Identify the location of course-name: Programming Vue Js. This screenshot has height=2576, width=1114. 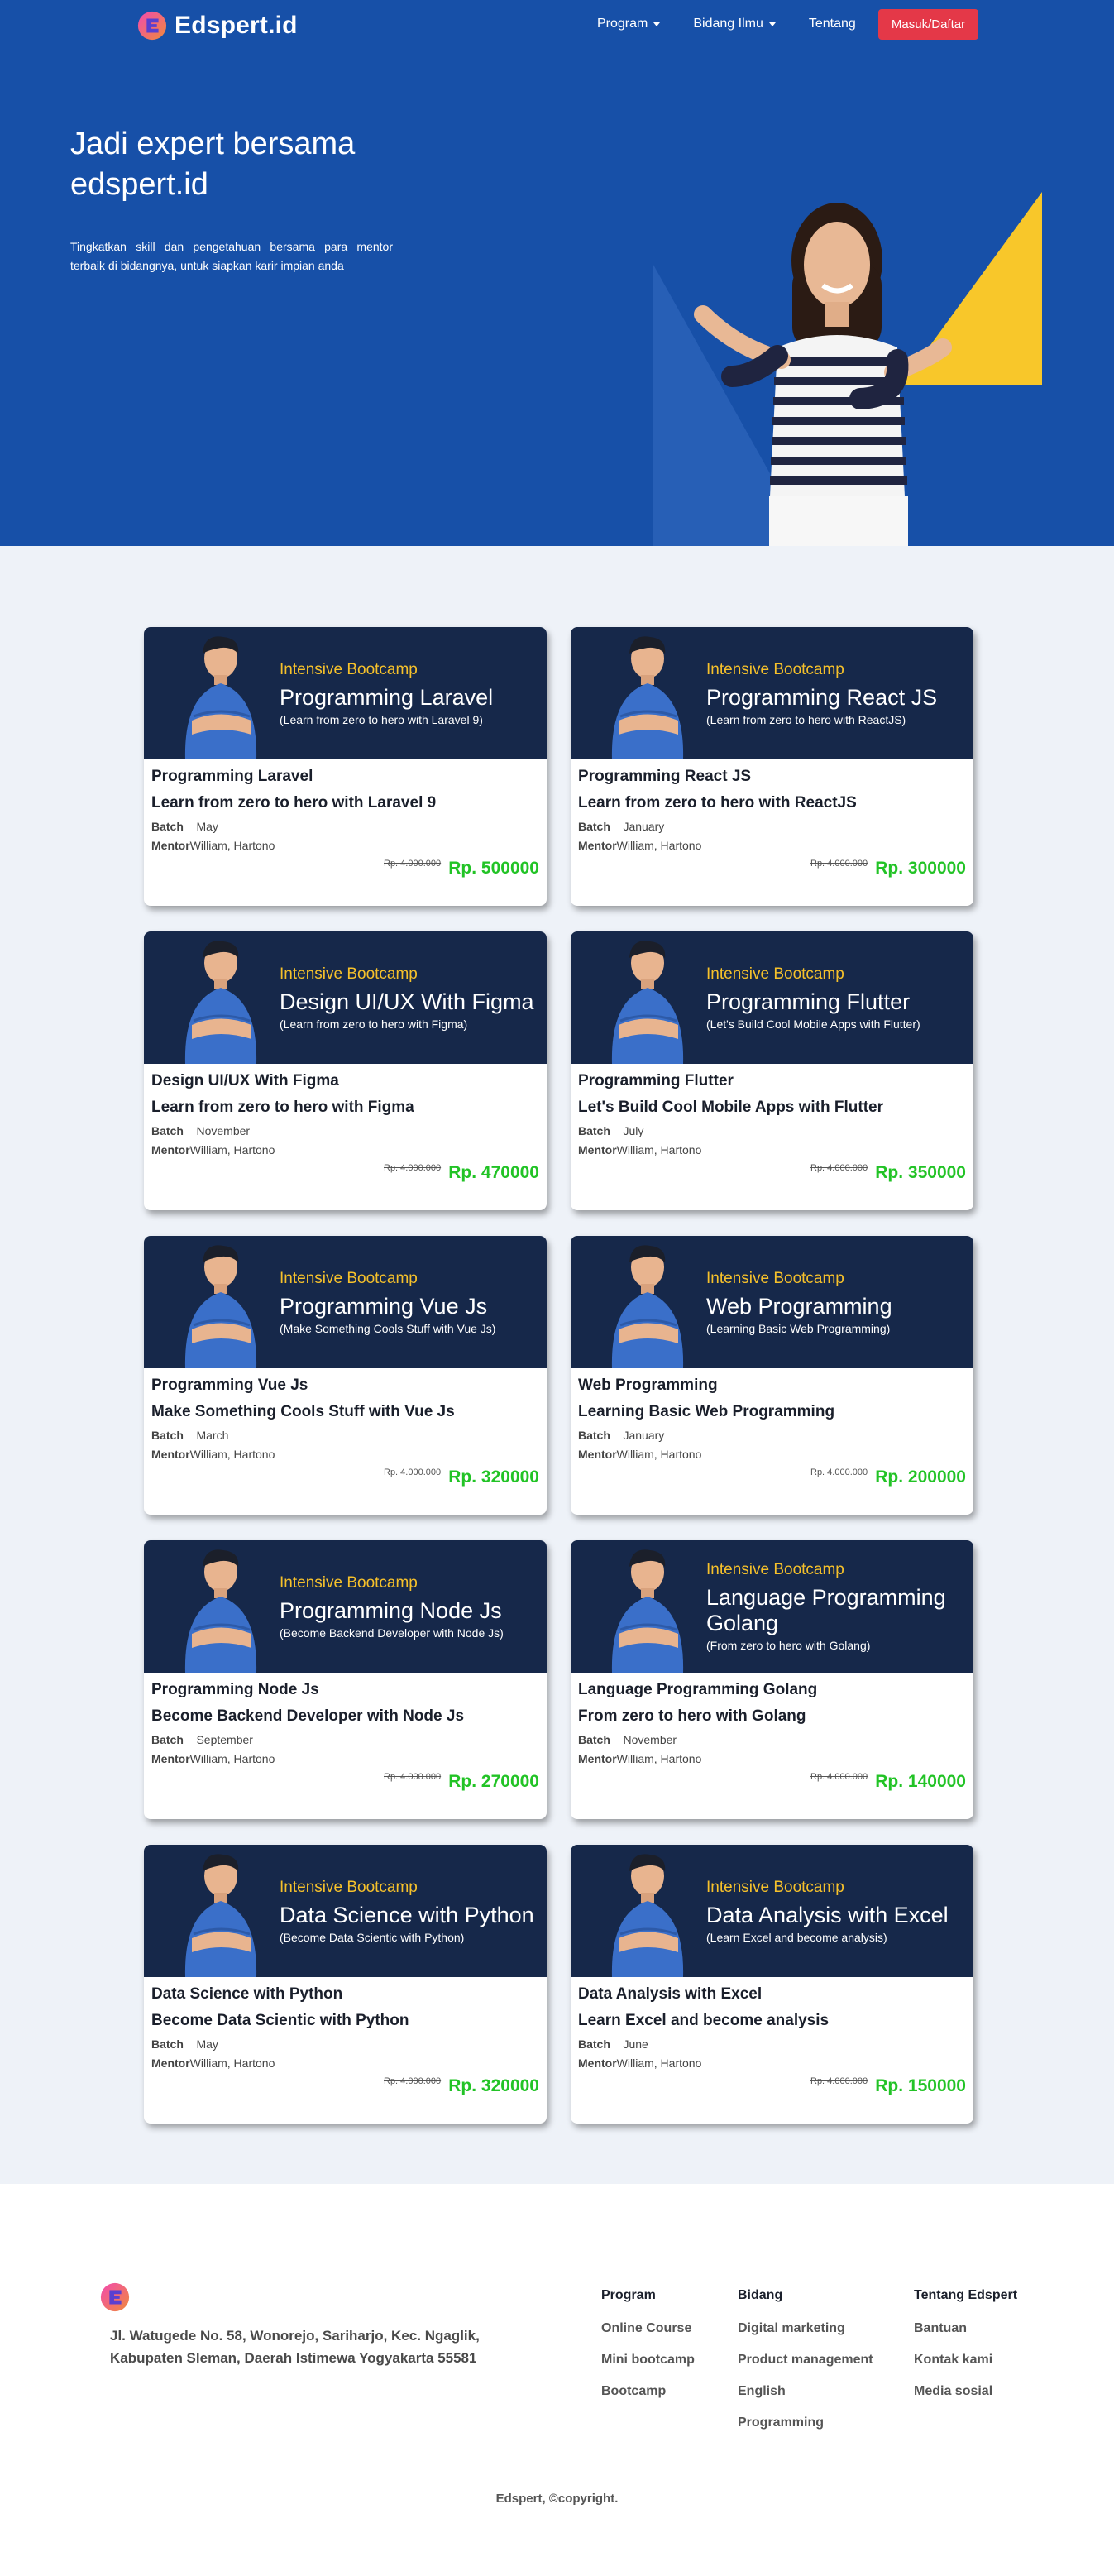
(229, 1386).